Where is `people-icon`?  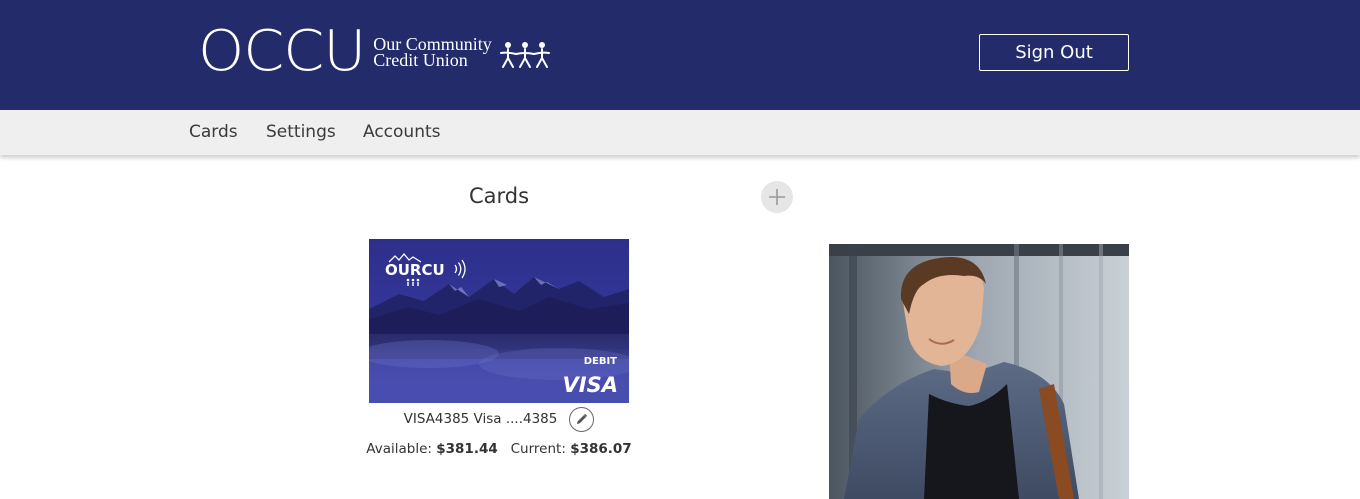 people-icon is located at coordinates (524, 55).